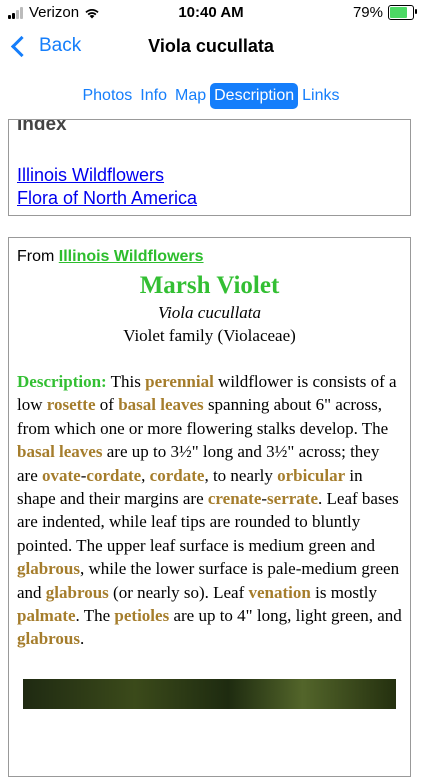 The image size is (422, 777). What do you see at coordinates (416, 11) in the screenshot?
I see `battery-cap` at bounding box center [416, 11].